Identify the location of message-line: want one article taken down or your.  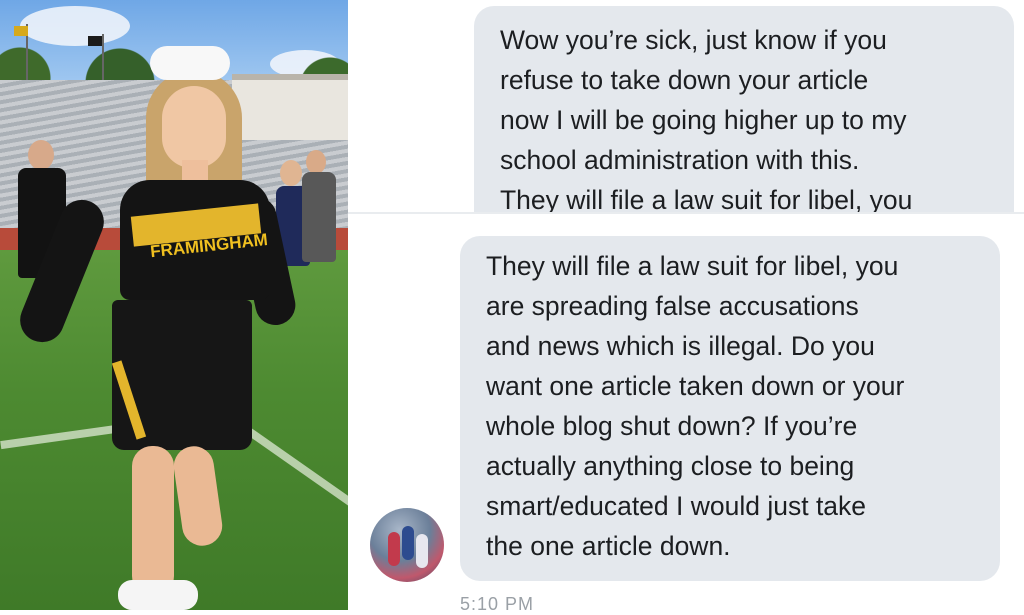
(695, 386).